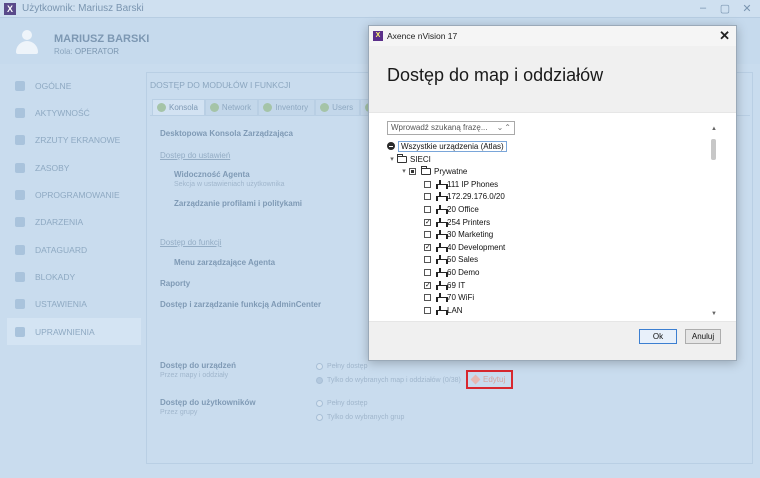 The width and height of the screenshot is (760, 478). Describe the element at coordinates (464, 247) in the screenshot. I see `tree-item-network: ✓ 40 Development` at that location.